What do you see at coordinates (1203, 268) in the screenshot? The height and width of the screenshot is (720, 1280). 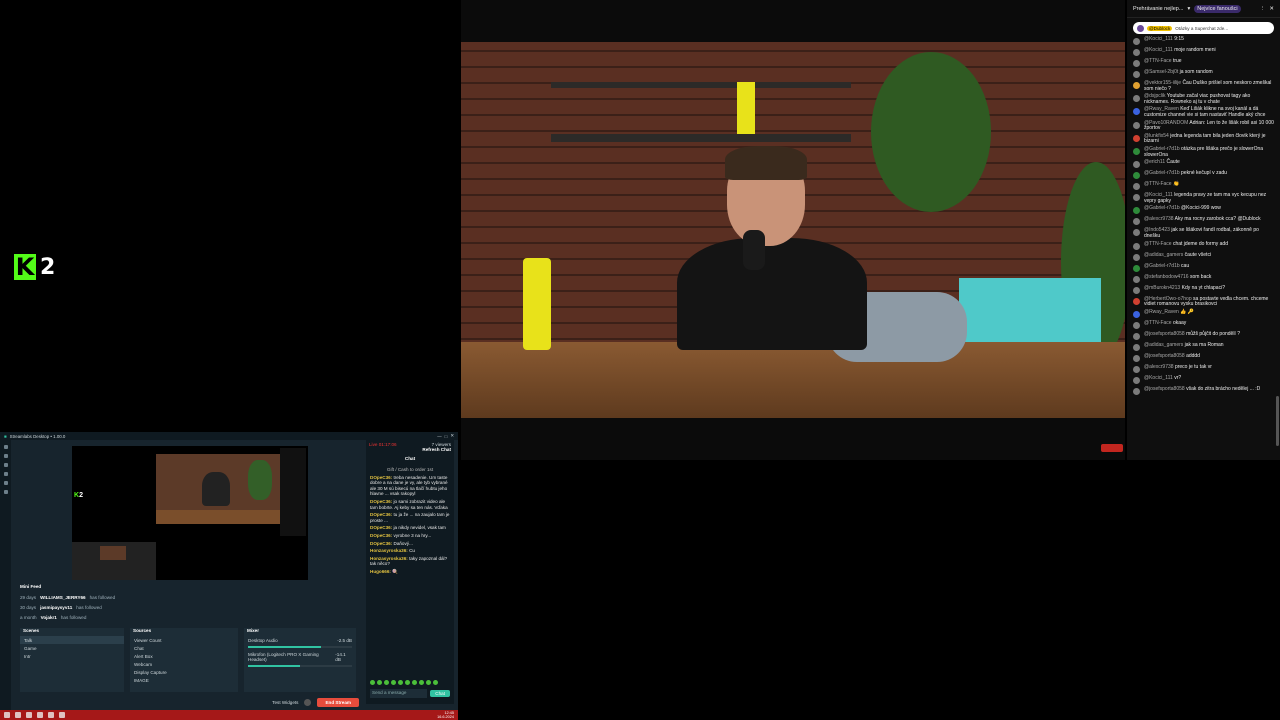 I see `chat-message: @Gabriel-r7d1b cau` at bounding box center [1203, 268].